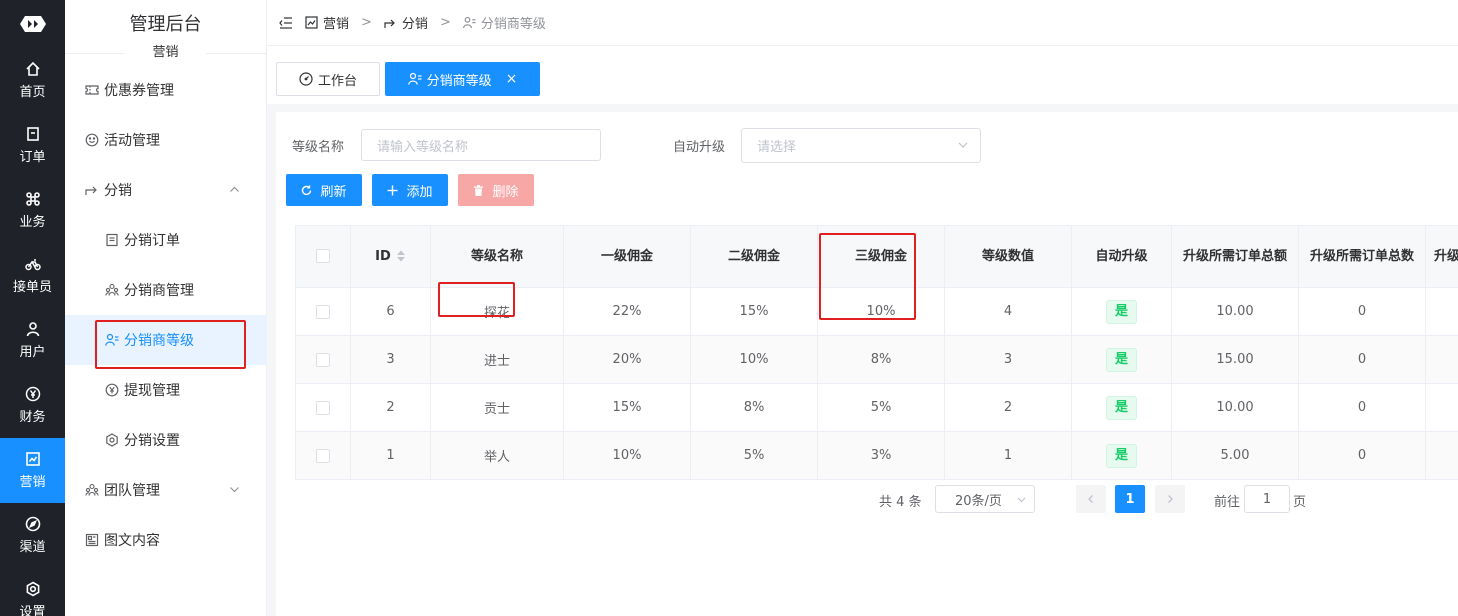 The width and height of the screenshot is (1458, 616). I want to click on sidebar-item-distribution: 分销, so click(166, 190).